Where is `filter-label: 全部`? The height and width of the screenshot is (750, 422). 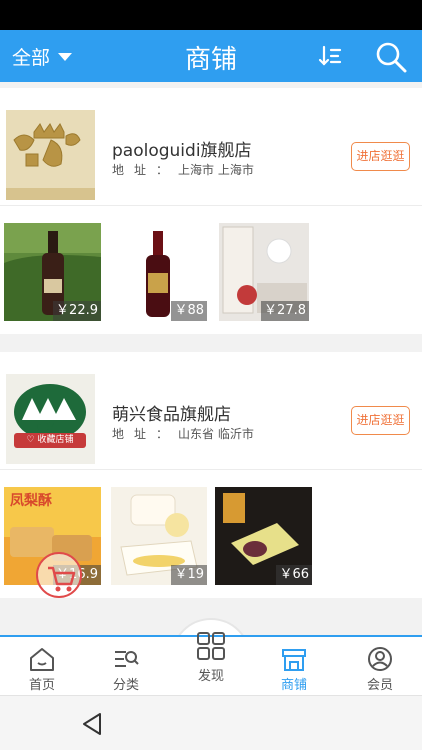 filter-label: 全部 is located at coordinates (31, 58).